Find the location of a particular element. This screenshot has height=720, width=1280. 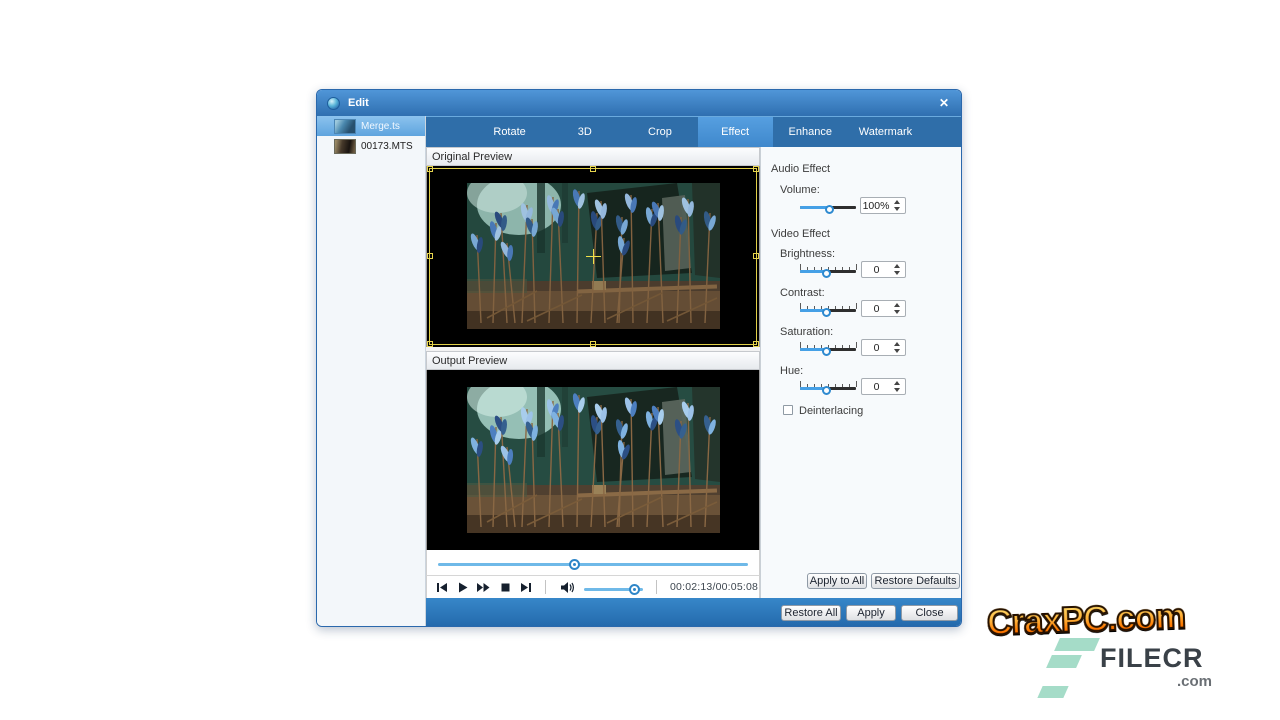

transport-controls: 00:02:13/00:05:08 is located at coordinates (593, 586).